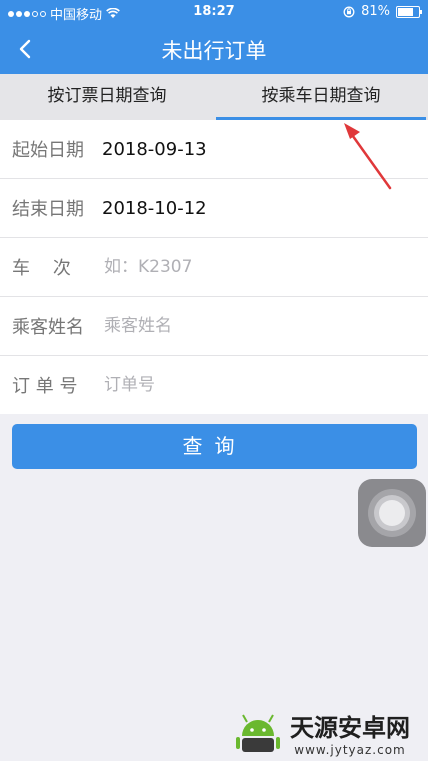 The width and height of the screenshot is (428, 761). What do you see at coordinates (254, 385) in the screenshot?
I see `order-number-input` at bounding box center [254, 385].